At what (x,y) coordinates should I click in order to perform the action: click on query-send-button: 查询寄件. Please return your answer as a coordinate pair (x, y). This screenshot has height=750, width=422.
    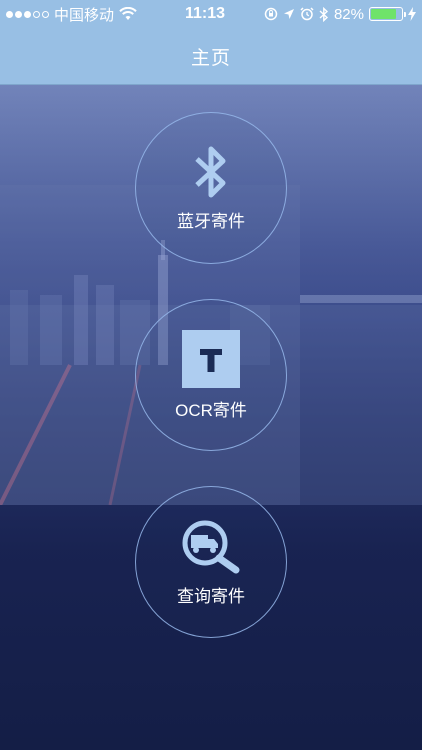
    Looking at the image, I should click on (211, 562).